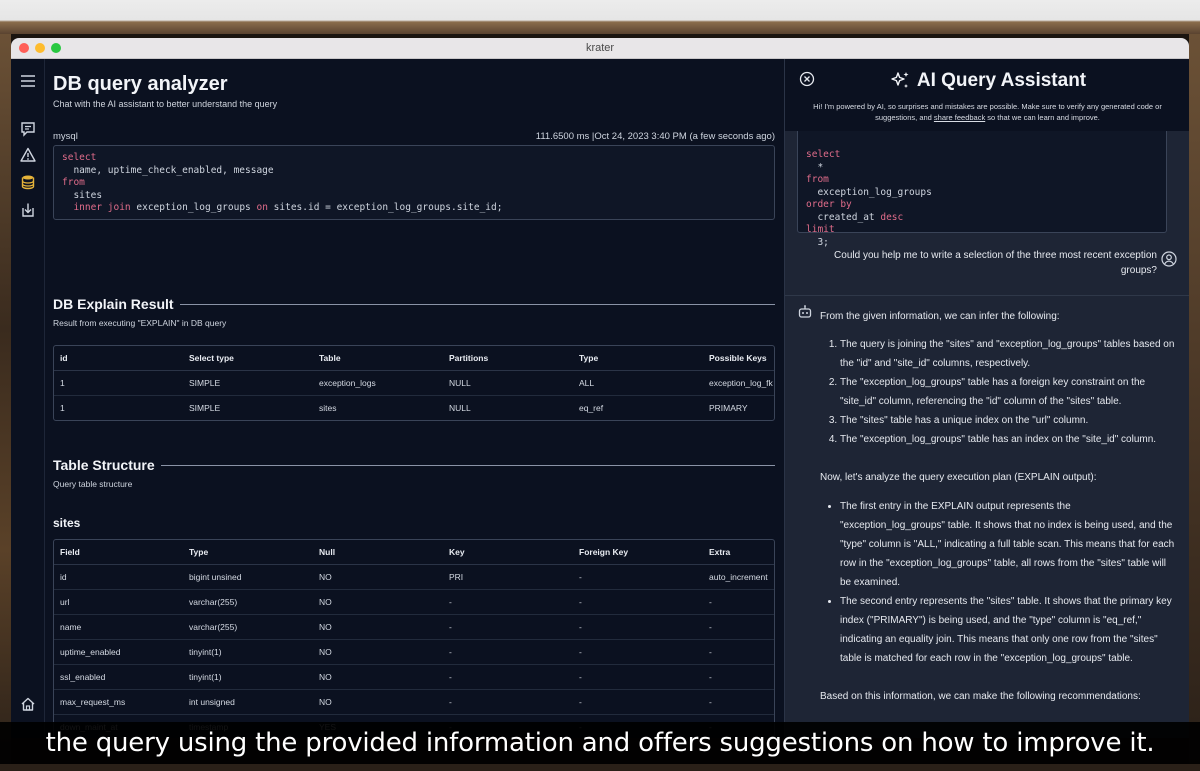  Describe the element at coordinates (508, 358) in the screenshot. I see `column-header: Partitions` at that location.